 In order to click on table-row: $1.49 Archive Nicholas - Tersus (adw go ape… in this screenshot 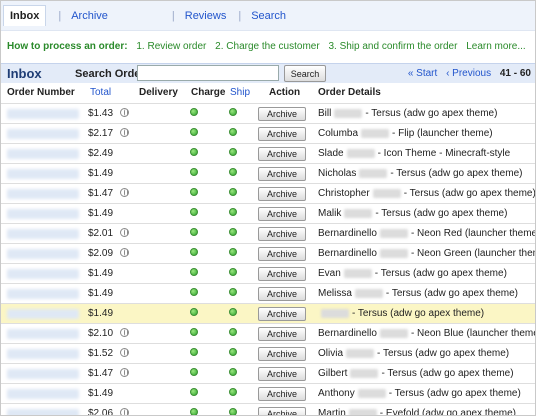, I will do `click(268, 173)`.